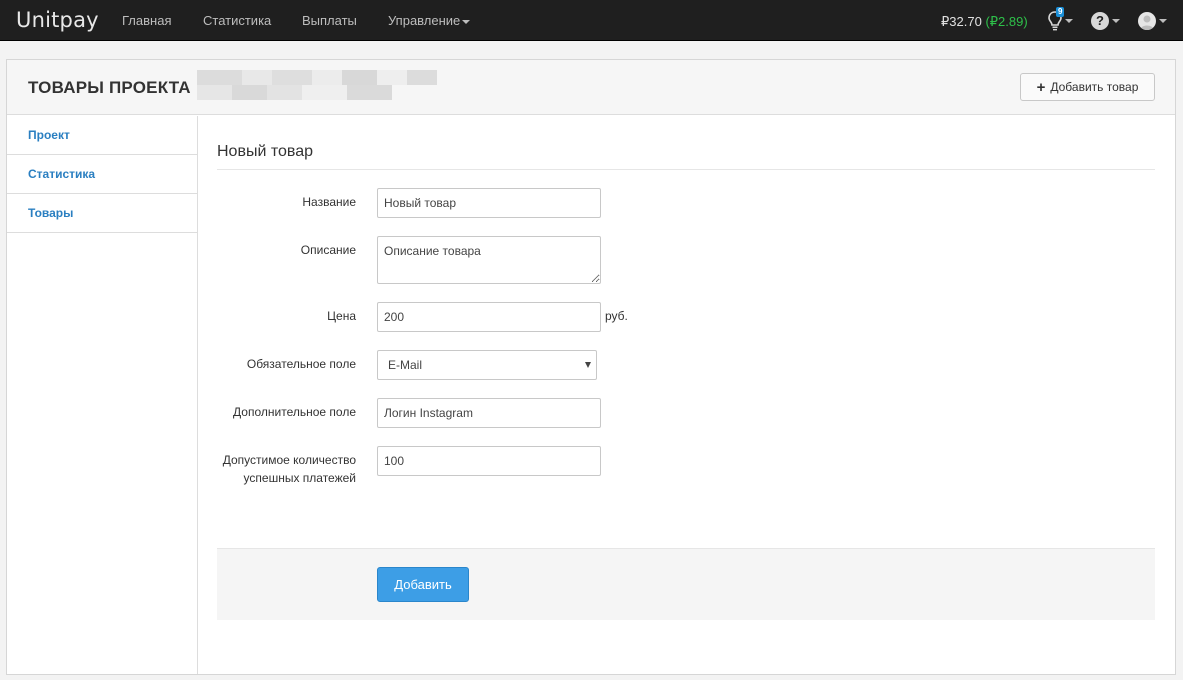 The image size is (1183, 680). What do you see at coordinates (57, 20) in the screenshot?
I see `brand-logo: Unitpay` at bounding box center [57, 20].